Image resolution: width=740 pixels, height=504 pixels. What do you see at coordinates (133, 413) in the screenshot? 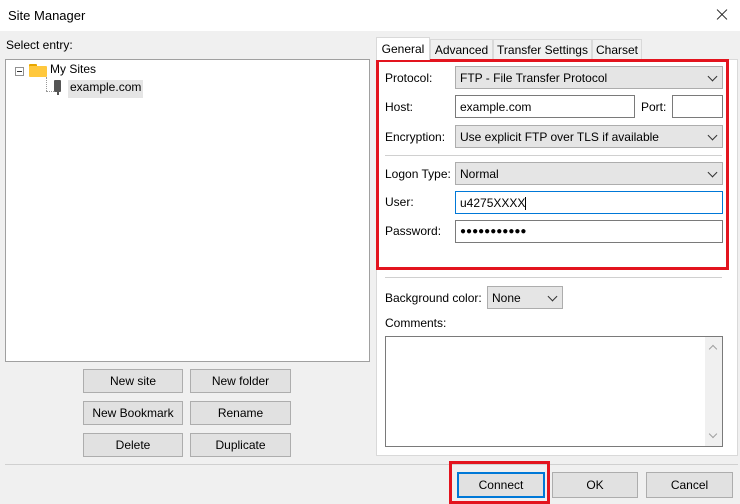
I see `new-bookmark-button: New Bookmark` at bounding box center [133, 413].